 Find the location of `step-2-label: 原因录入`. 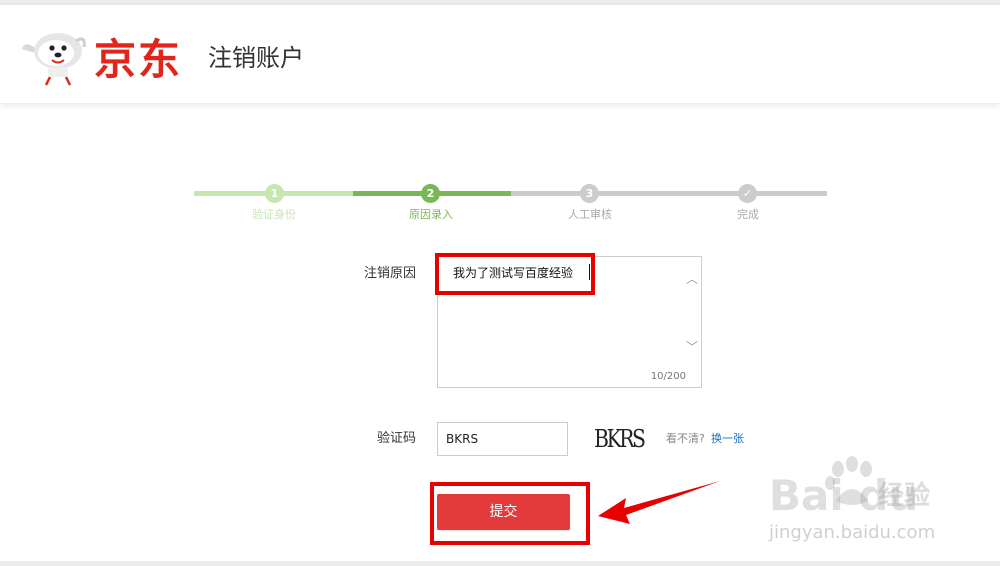

step-2-label: 原因录入 is located at coordinates (431, 214).